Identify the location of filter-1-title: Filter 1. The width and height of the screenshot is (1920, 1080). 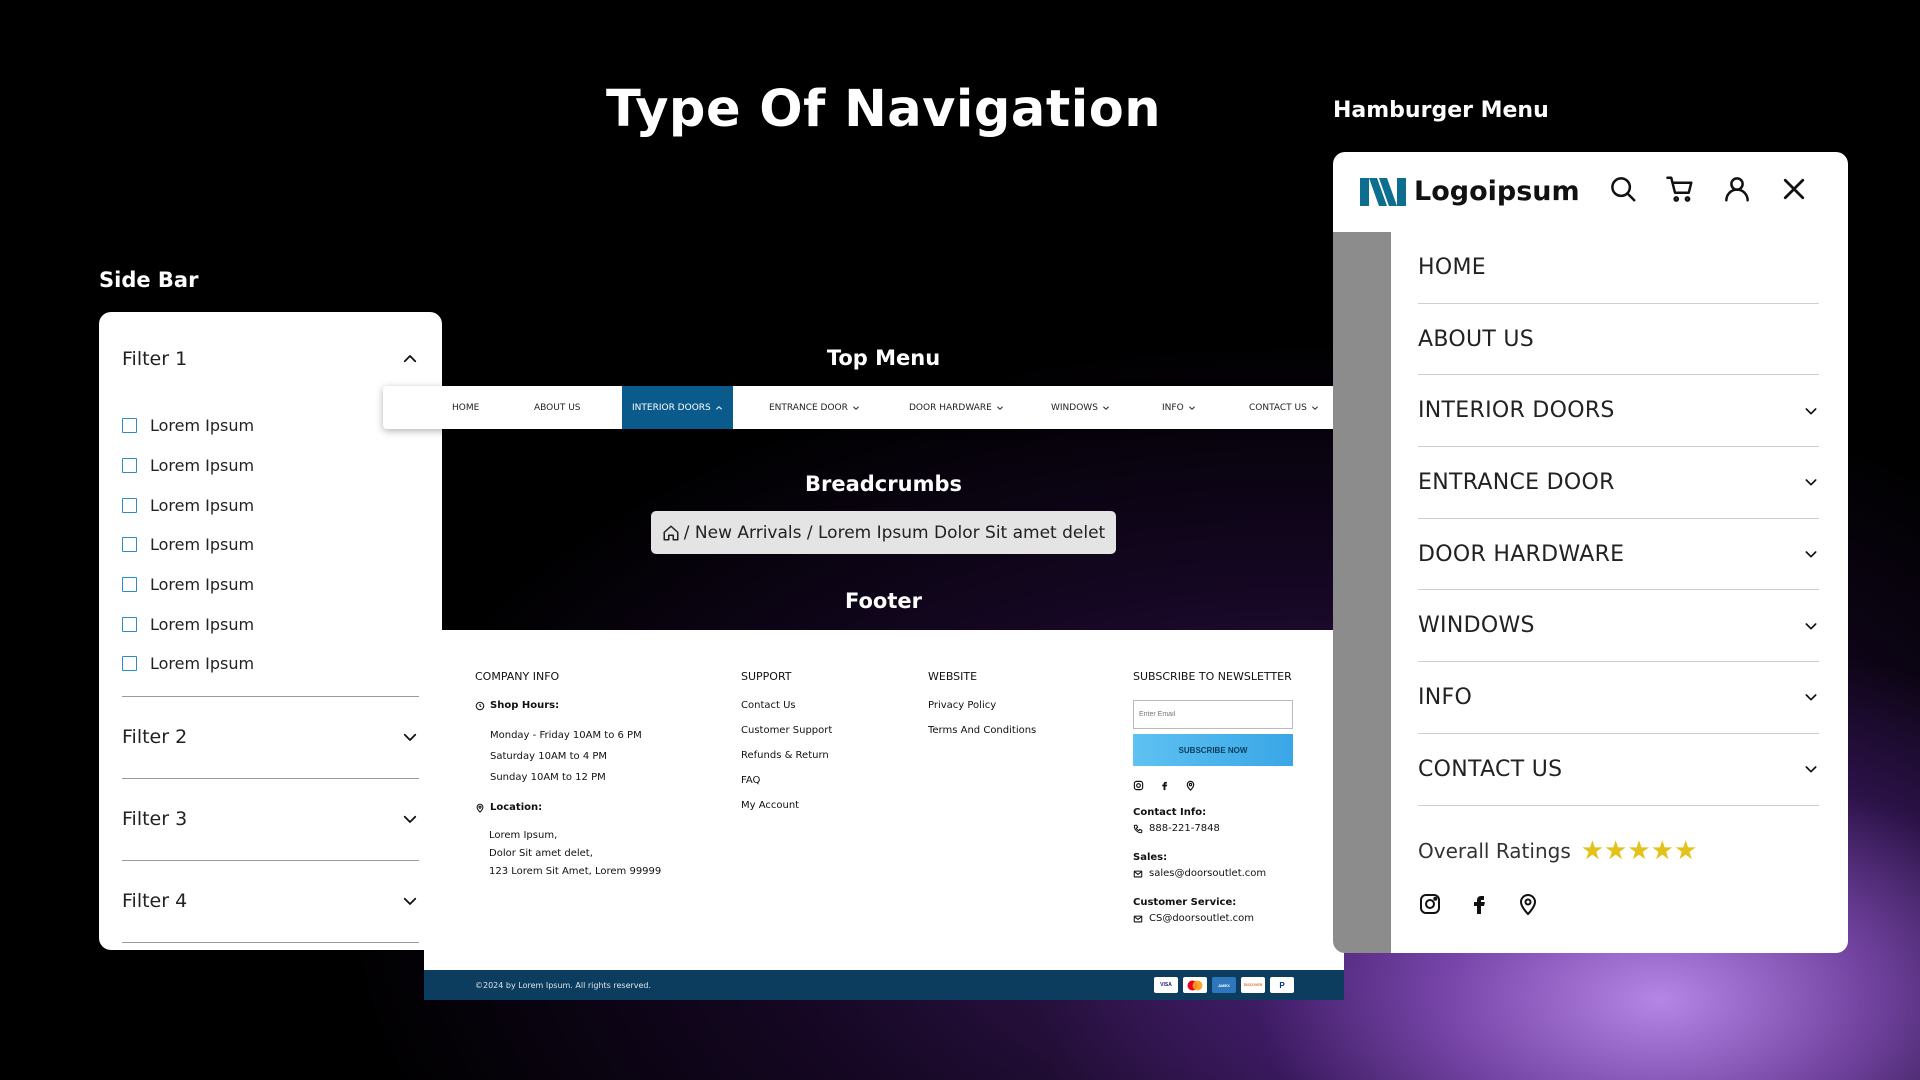
(155, 359).